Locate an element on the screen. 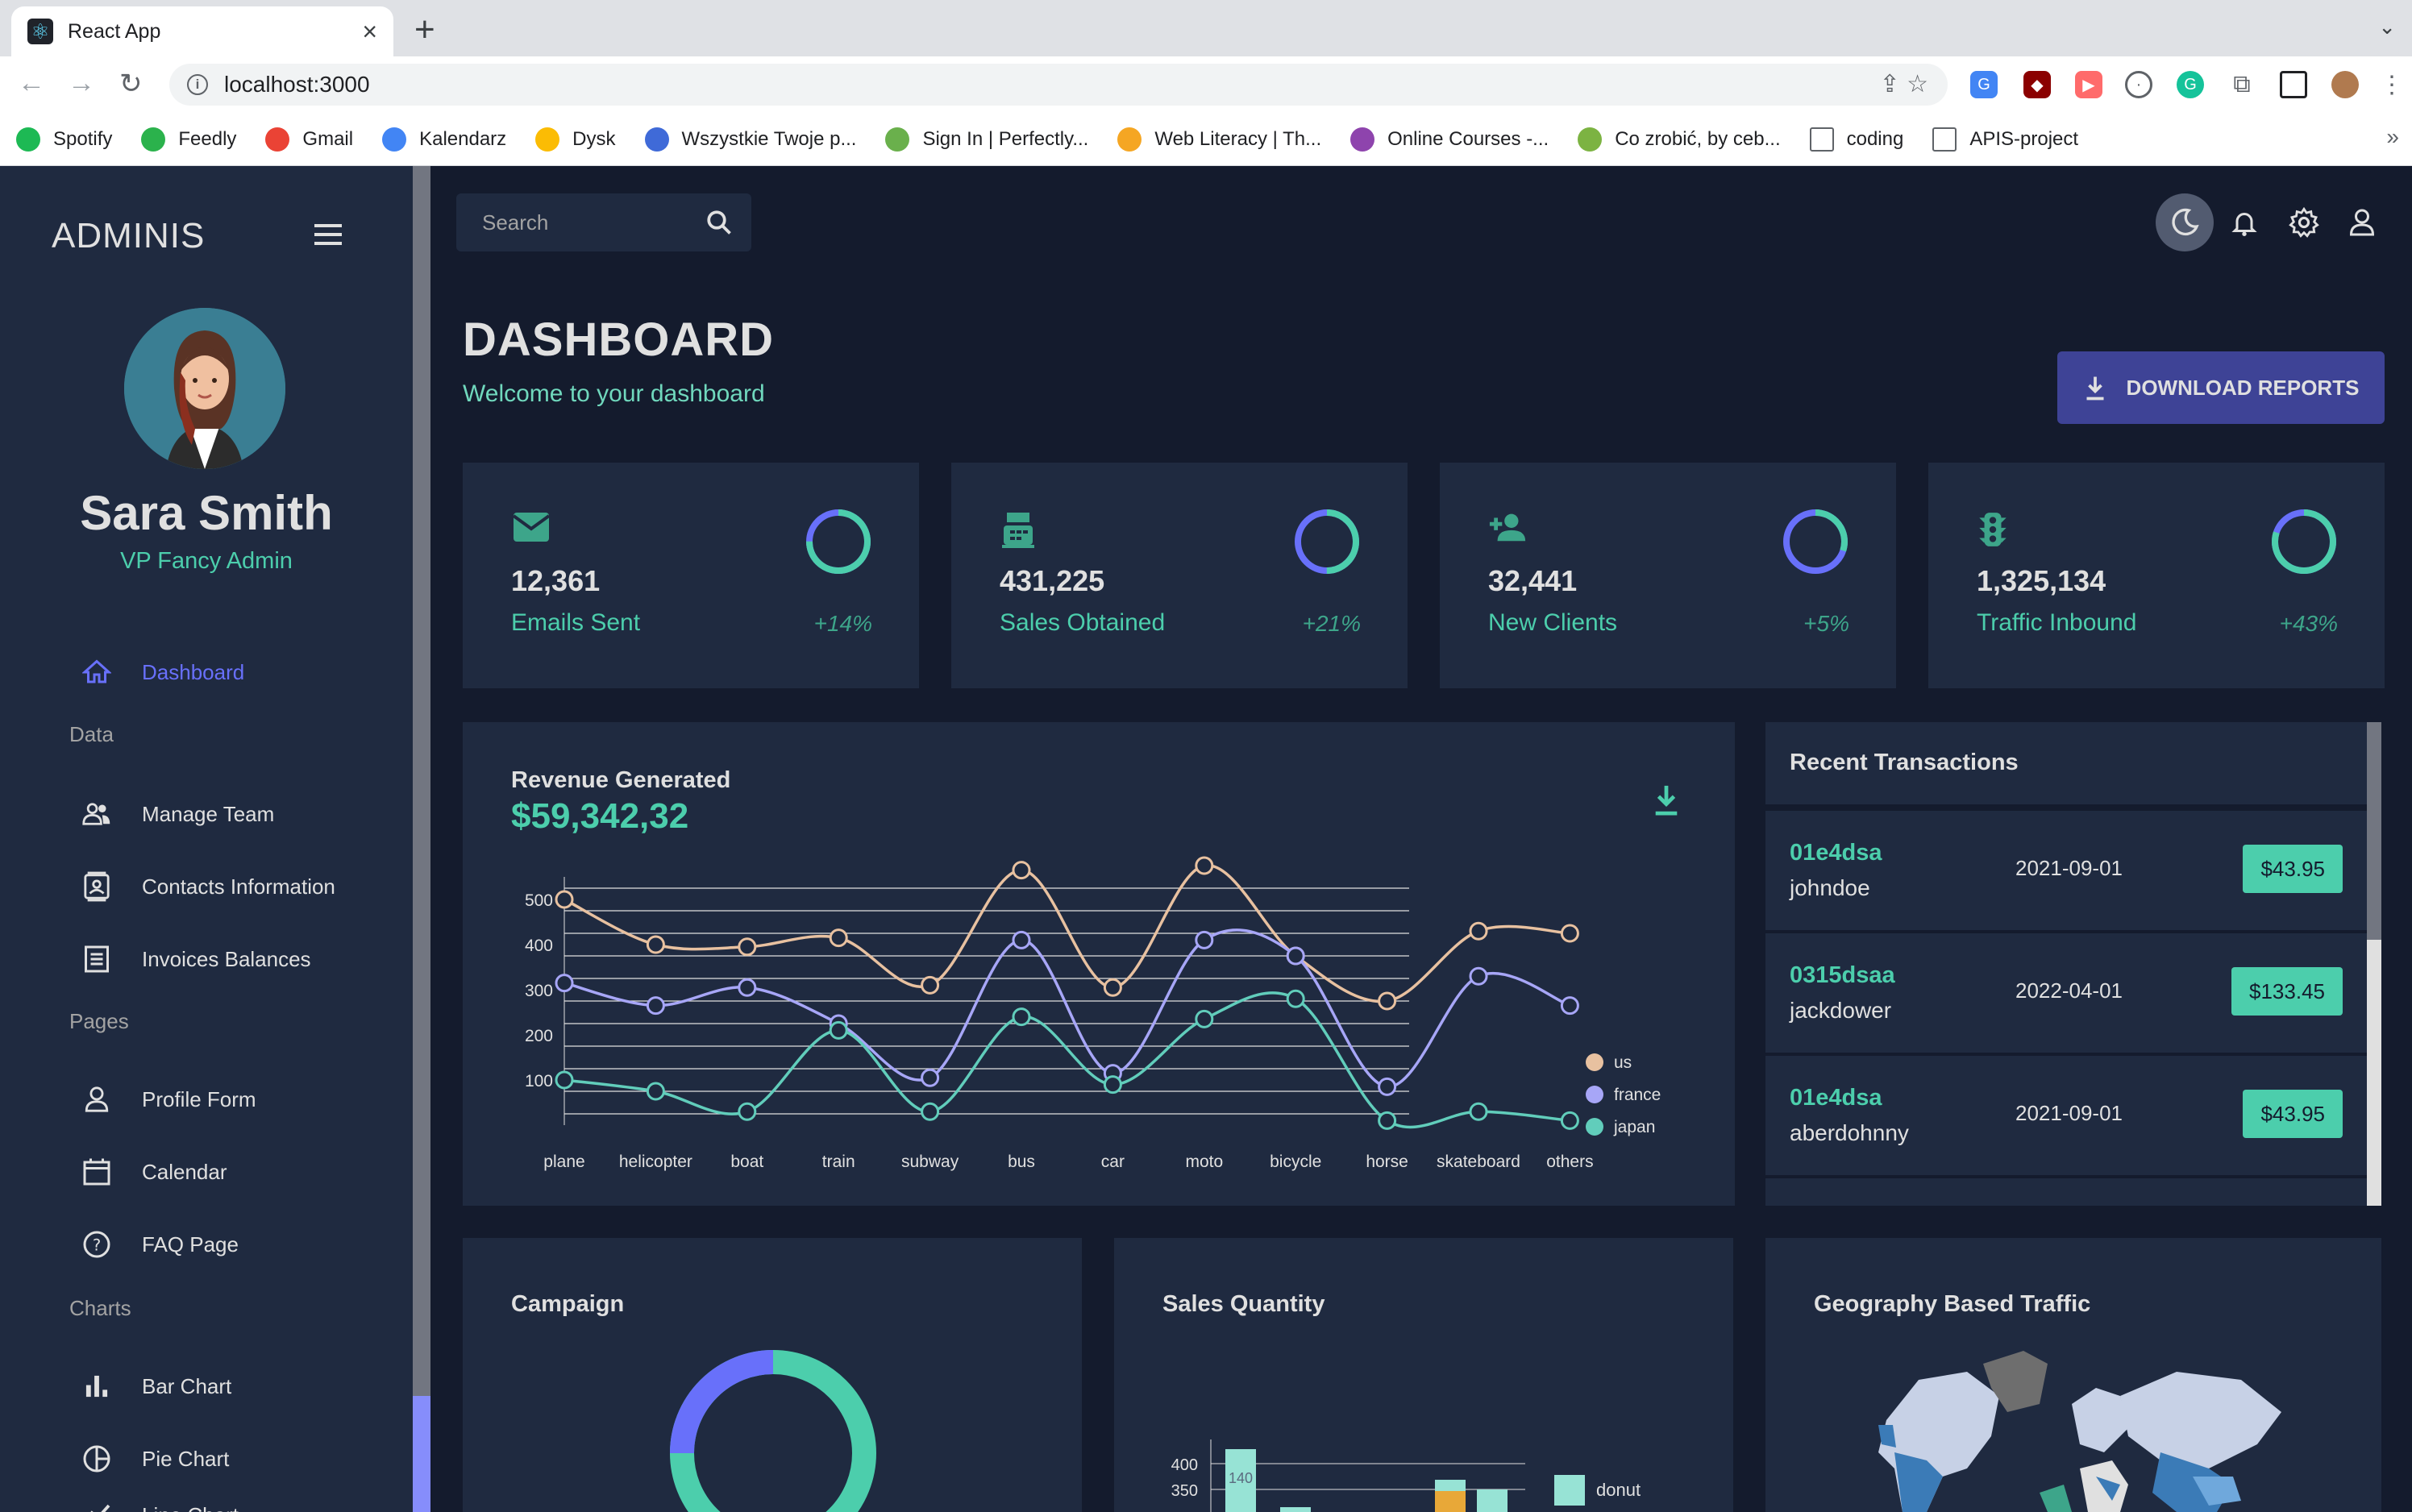 The image size is (2412, 1512). bookmark-item: coding is located at coordinates (1856, 139).